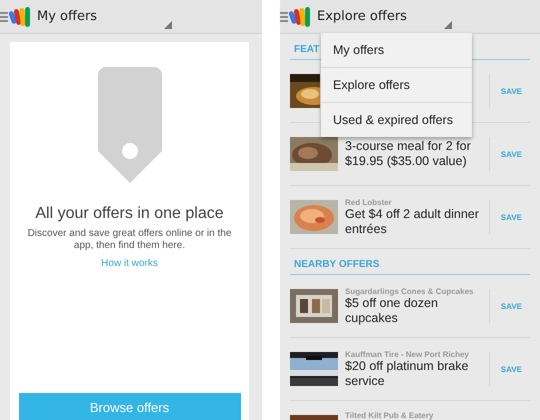 The height and width of the screenshot is (420, 540). What do you see at coordinates (129, 240) in the screenshot?
I see `empty-state-text: Discover and save great offers online or in the app, then find them here.` at bounding box center [129, 240].